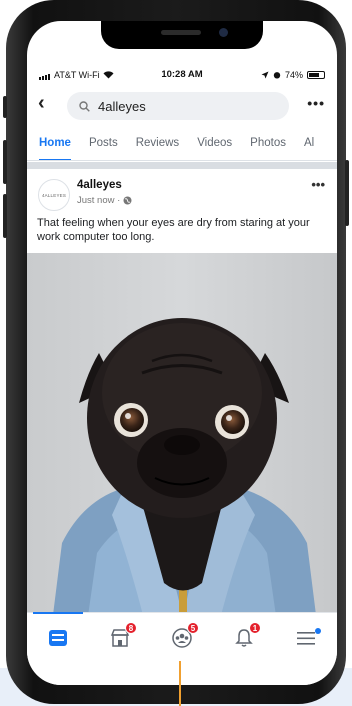 This screenshot has height=706, width=352. I want to click on bottom-tab-bar: 8 5 1, so click(182, 637).